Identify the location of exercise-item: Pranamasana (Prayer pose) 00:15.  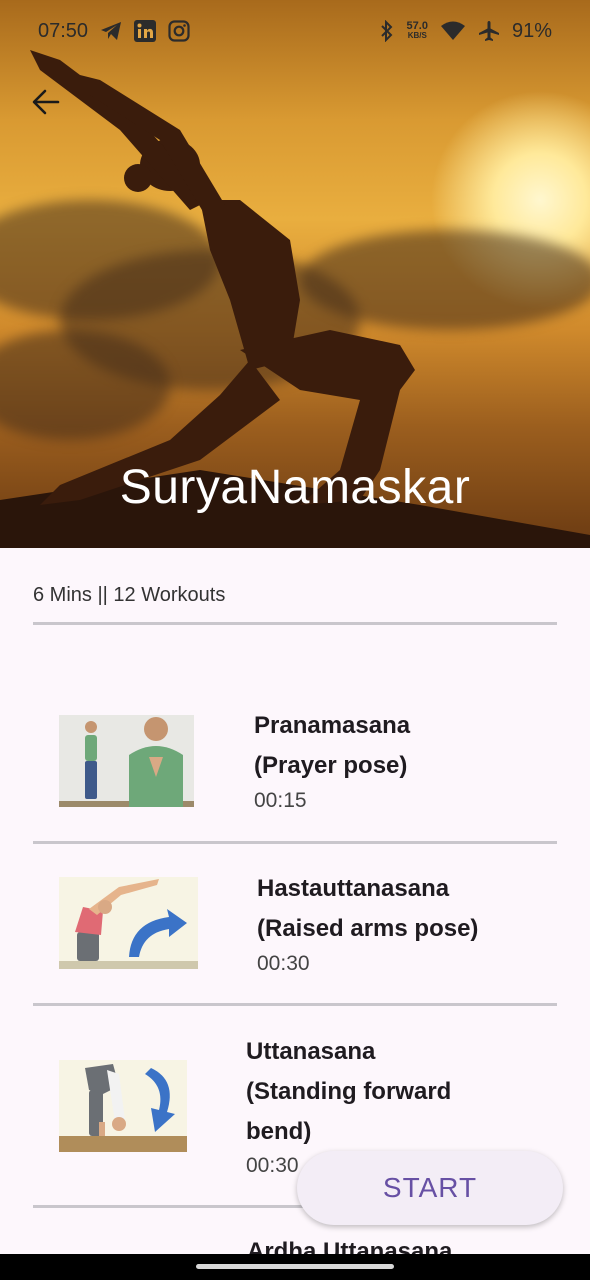
(295, 770).